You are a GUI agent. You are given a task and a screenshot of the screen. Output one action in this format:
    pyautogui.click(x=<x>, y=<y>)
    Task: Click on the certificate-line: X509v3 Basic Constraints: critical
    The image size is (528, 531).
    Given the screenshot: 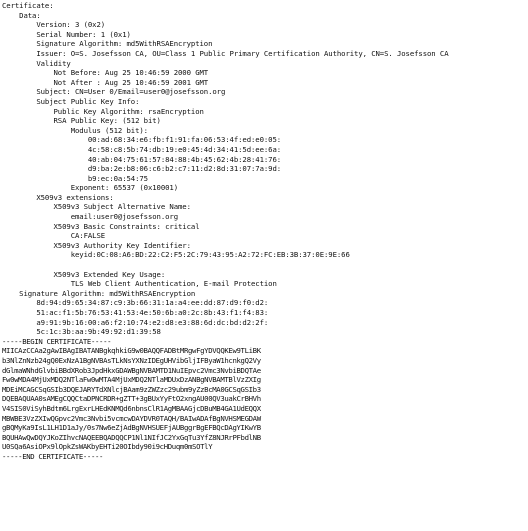 What is the action you would take?
    pyautogui.click(x=101, y=226)
    